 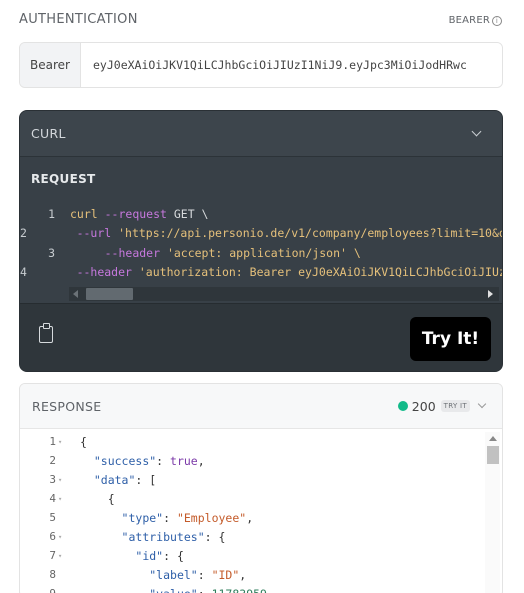 I want to click on json-text: "value": 11783959, so click(x=167, y=590).